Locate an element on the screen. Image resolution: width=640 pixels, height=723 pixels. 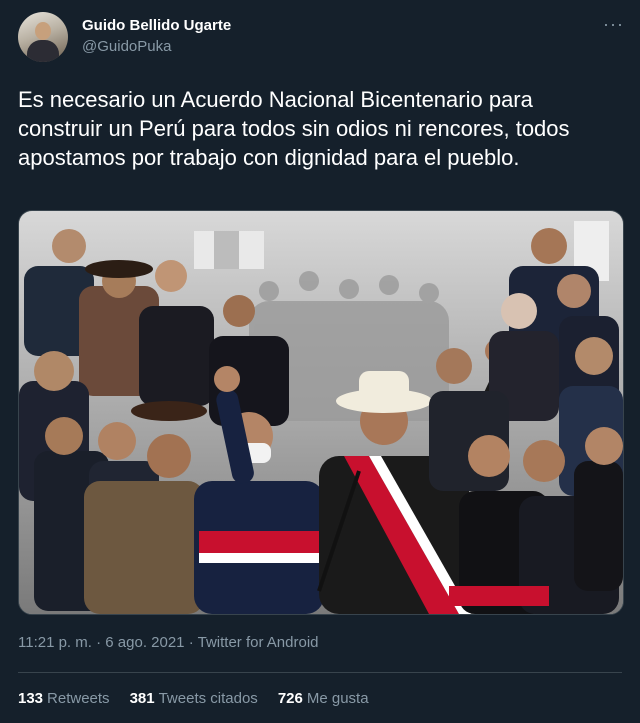
avatar-head is located at coordinates (43, 31).